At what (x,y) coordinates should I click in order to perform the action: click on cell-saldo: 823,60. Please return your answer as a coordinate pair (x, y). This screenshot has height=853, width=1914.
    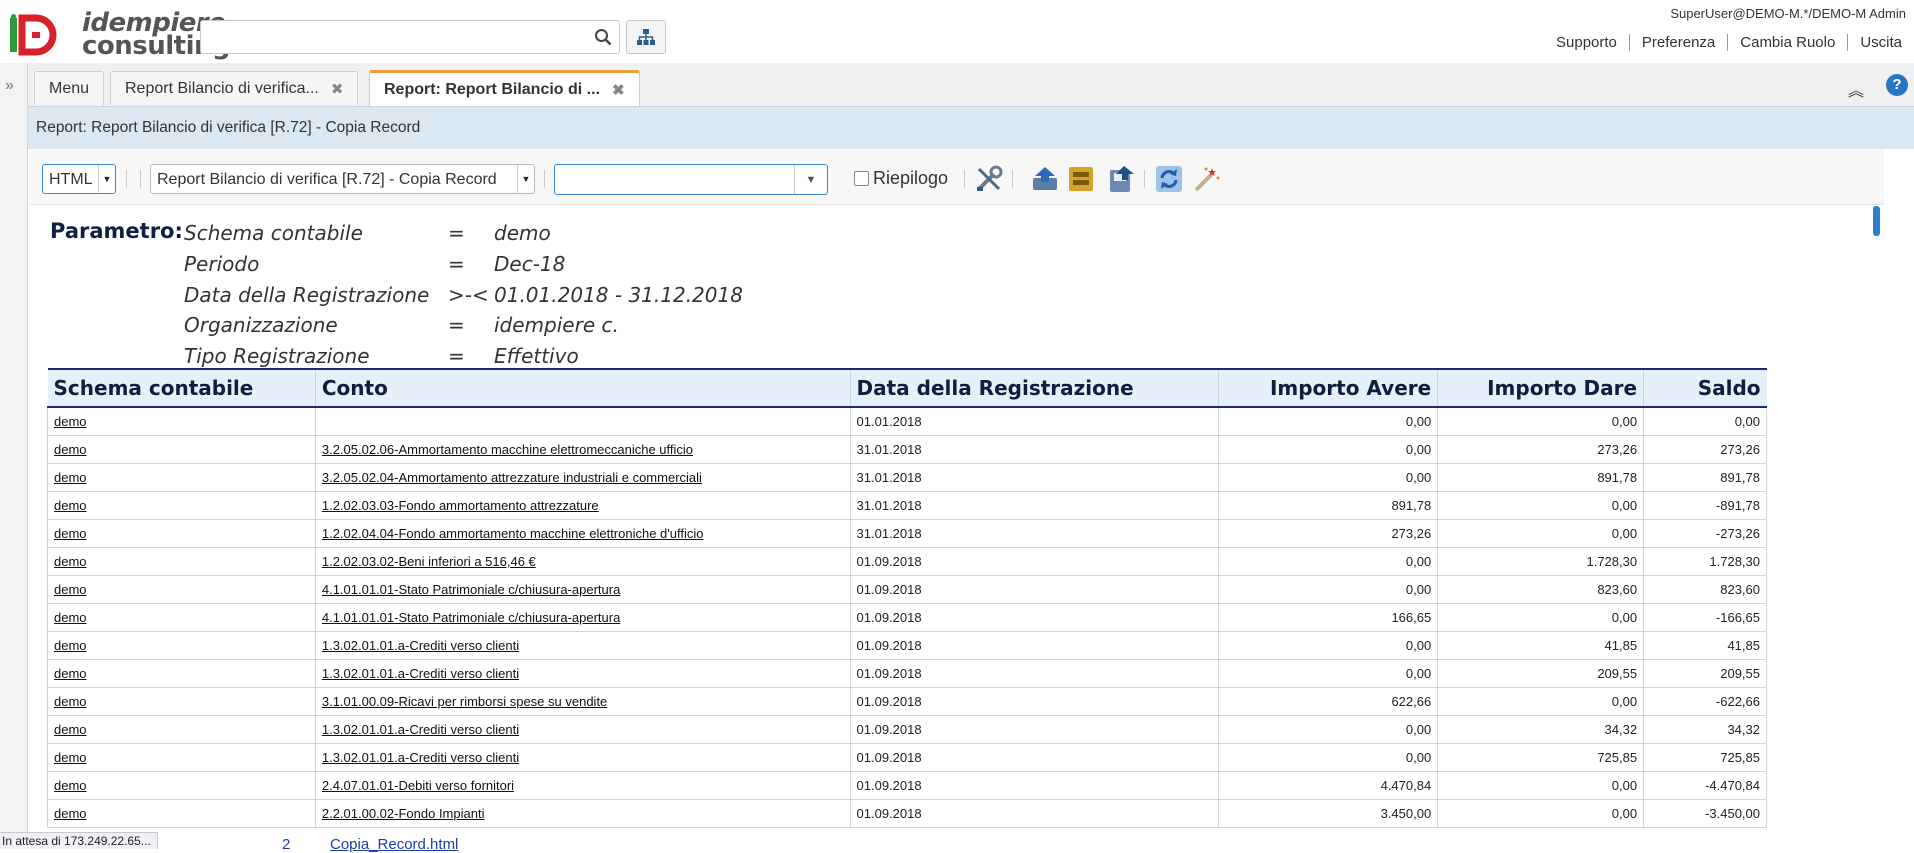
    Looking at the image, I should click on (1705, 589).